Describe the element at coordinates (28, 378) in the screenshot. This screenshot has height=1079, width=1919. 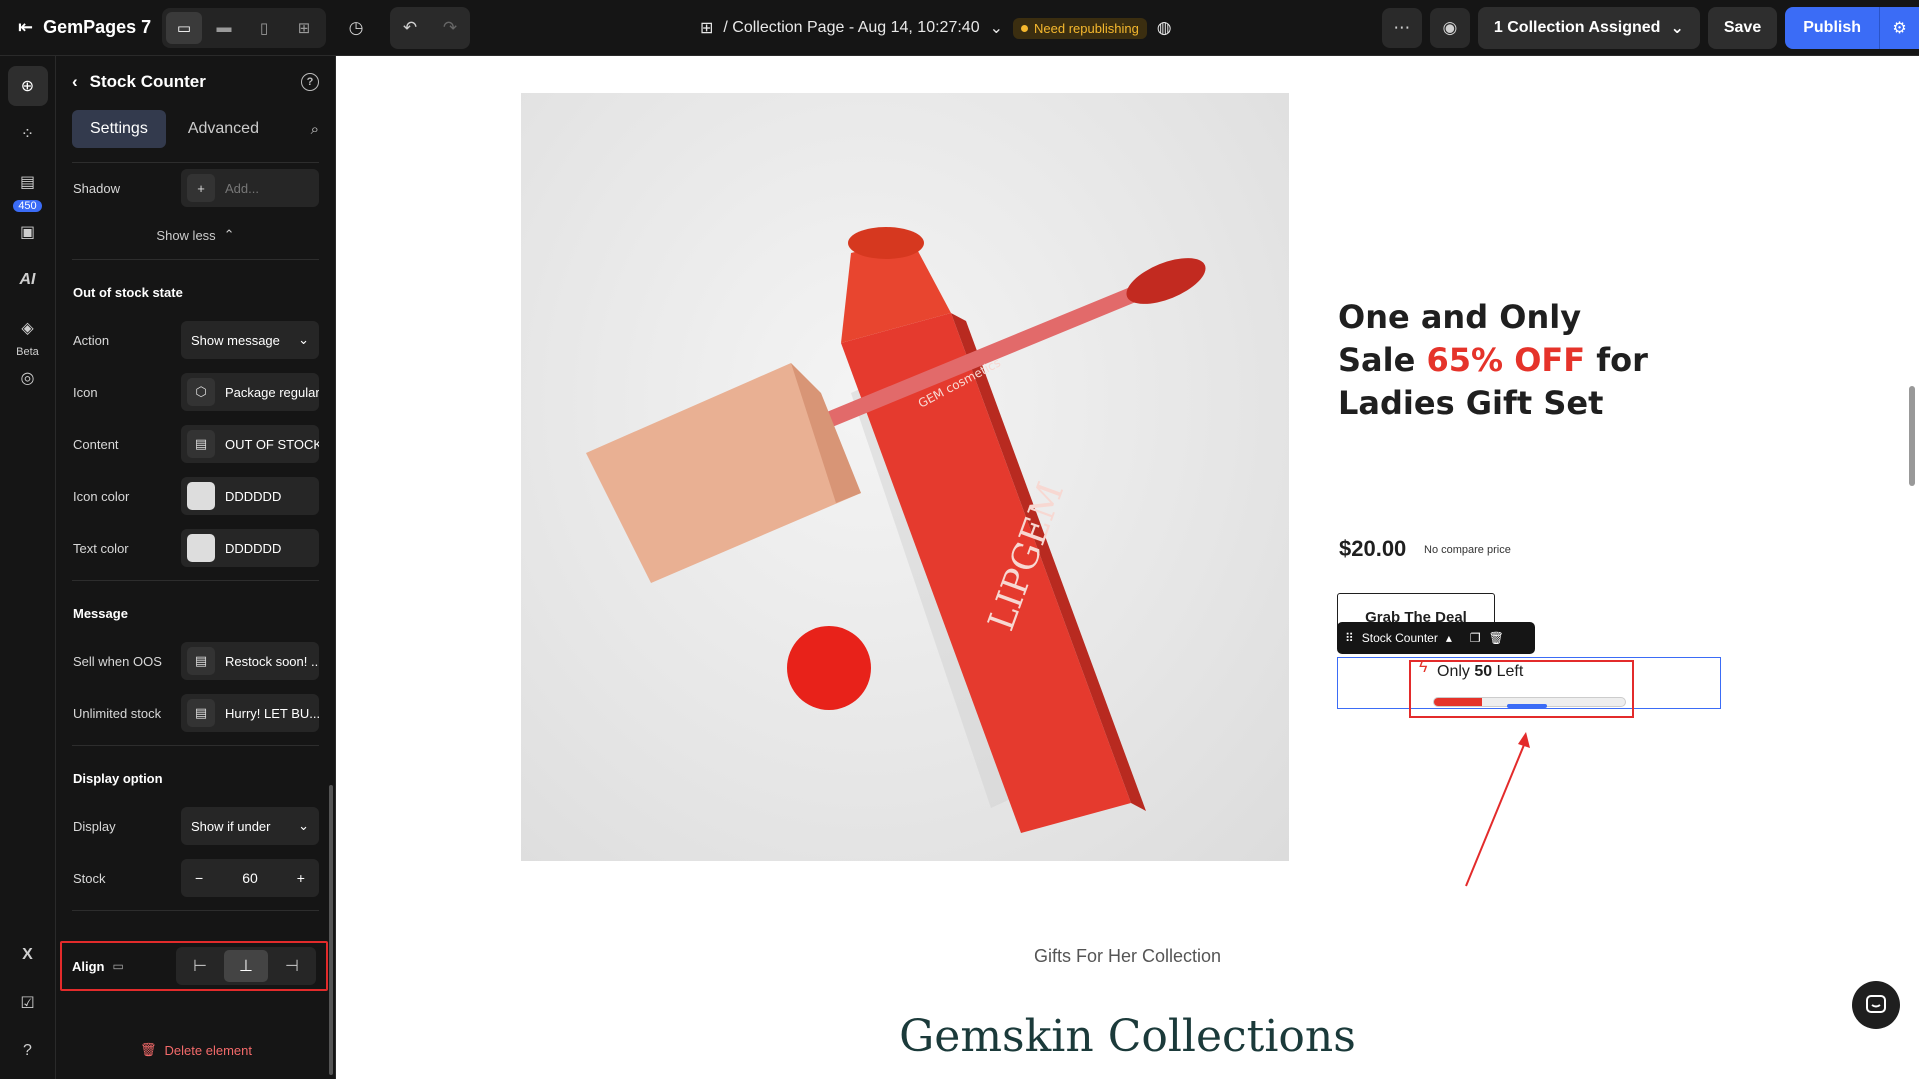
I see `theme-icon: ◎` at that location.